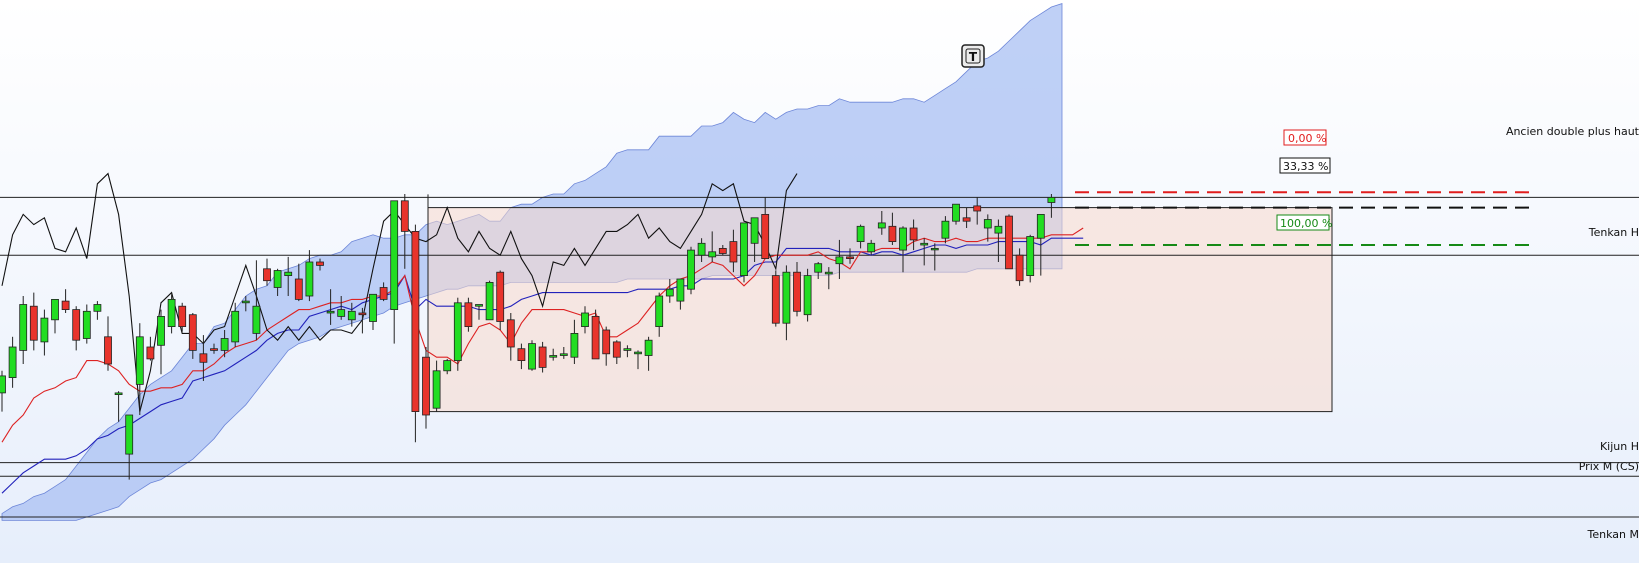 Image resolution: width=1639 pixels, height=563 pixels. I want to click on level-label-ancien-double-plus-haut: Ancien double plus haut, so click(1572, 131).